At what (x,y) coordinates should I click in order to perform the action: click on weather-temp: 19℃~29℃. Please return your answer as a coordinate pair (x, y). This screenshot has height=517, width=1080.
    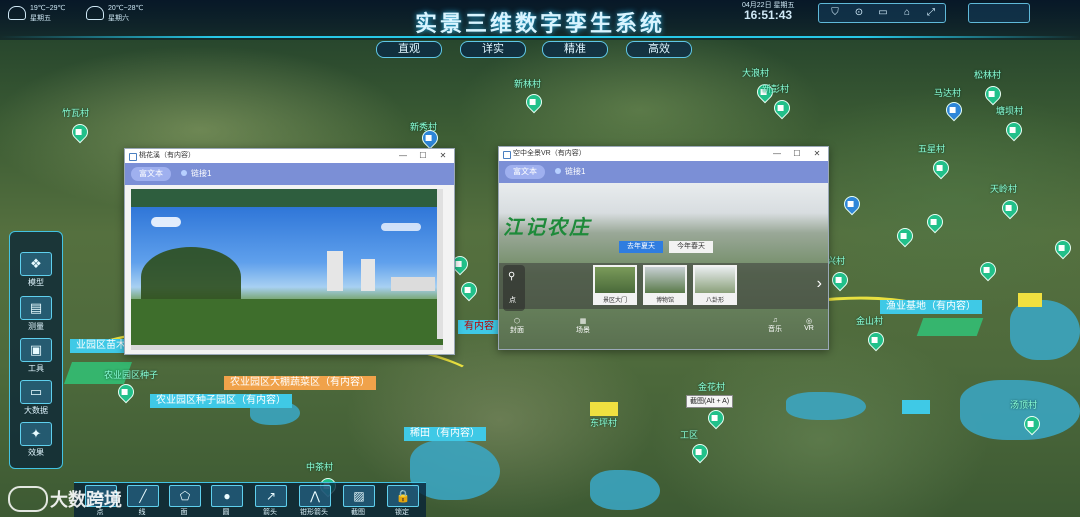
    Looking at the image, I should click on (48, 8).